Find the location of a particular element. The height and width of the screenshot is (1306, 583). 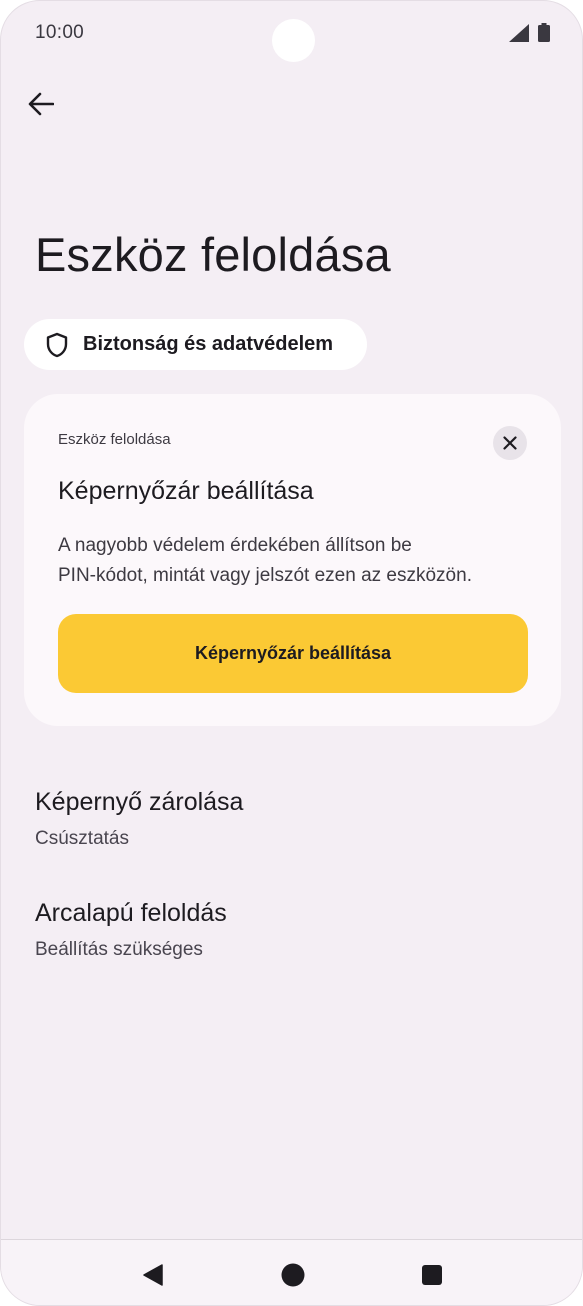

recents-square-icon is located at coordinates (432, 1275).